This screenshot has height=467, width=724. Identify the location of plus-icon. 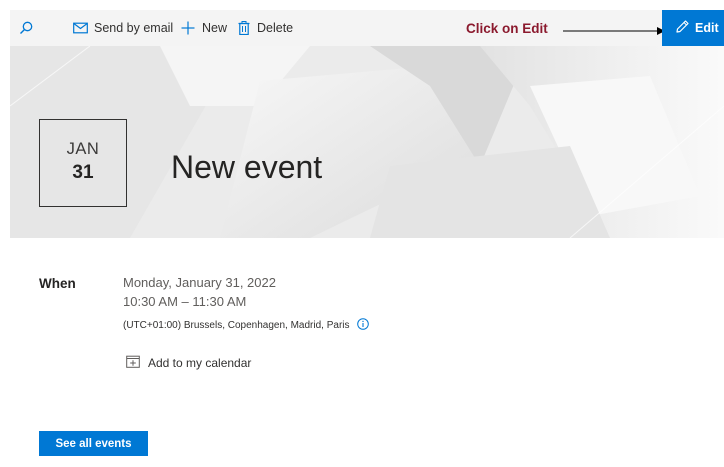
(188, 28).